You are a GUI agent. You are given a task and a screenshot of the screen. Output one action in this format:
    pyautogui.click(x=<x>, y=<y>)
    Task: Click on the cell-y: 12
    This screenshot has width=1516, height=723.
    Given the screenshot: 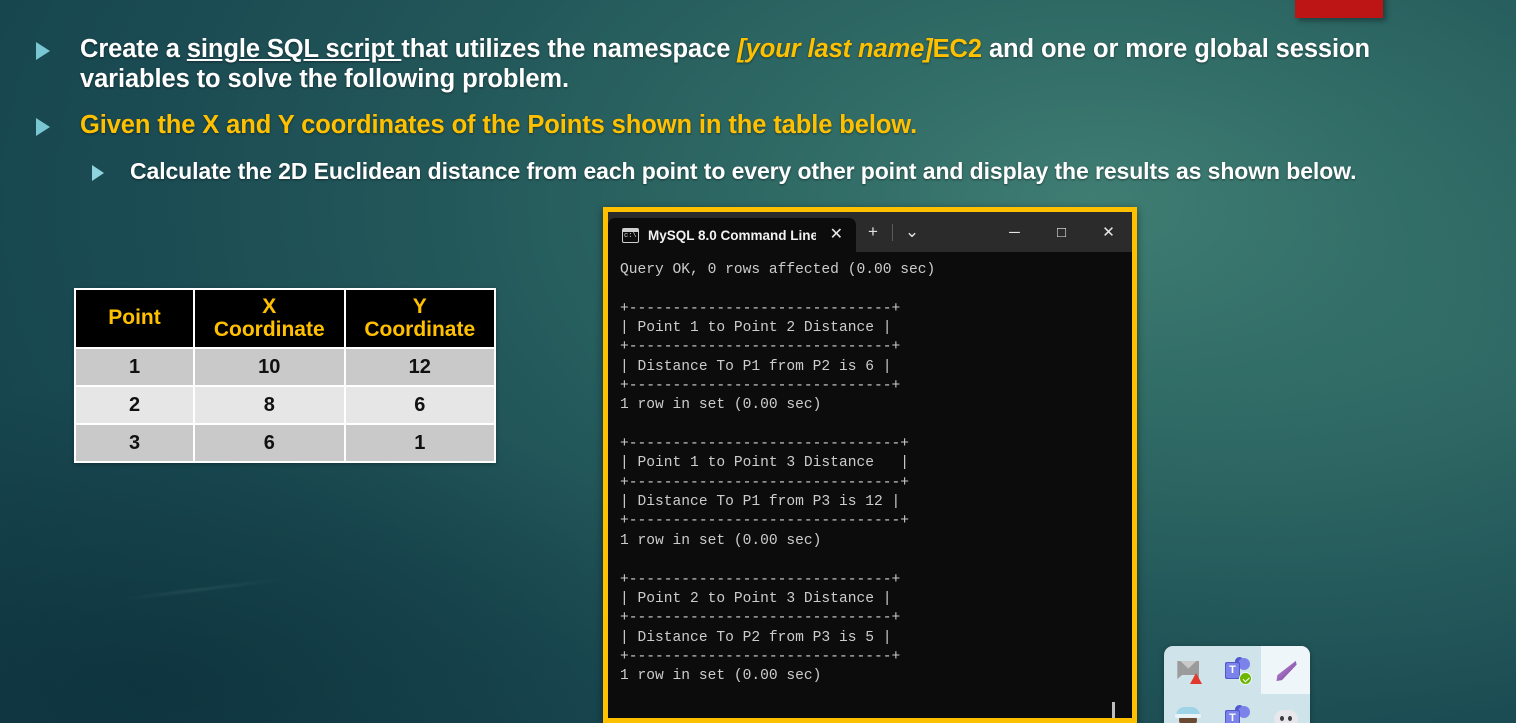 What is the action you would take?
    pyautogui.click(x=419, y=367)
    